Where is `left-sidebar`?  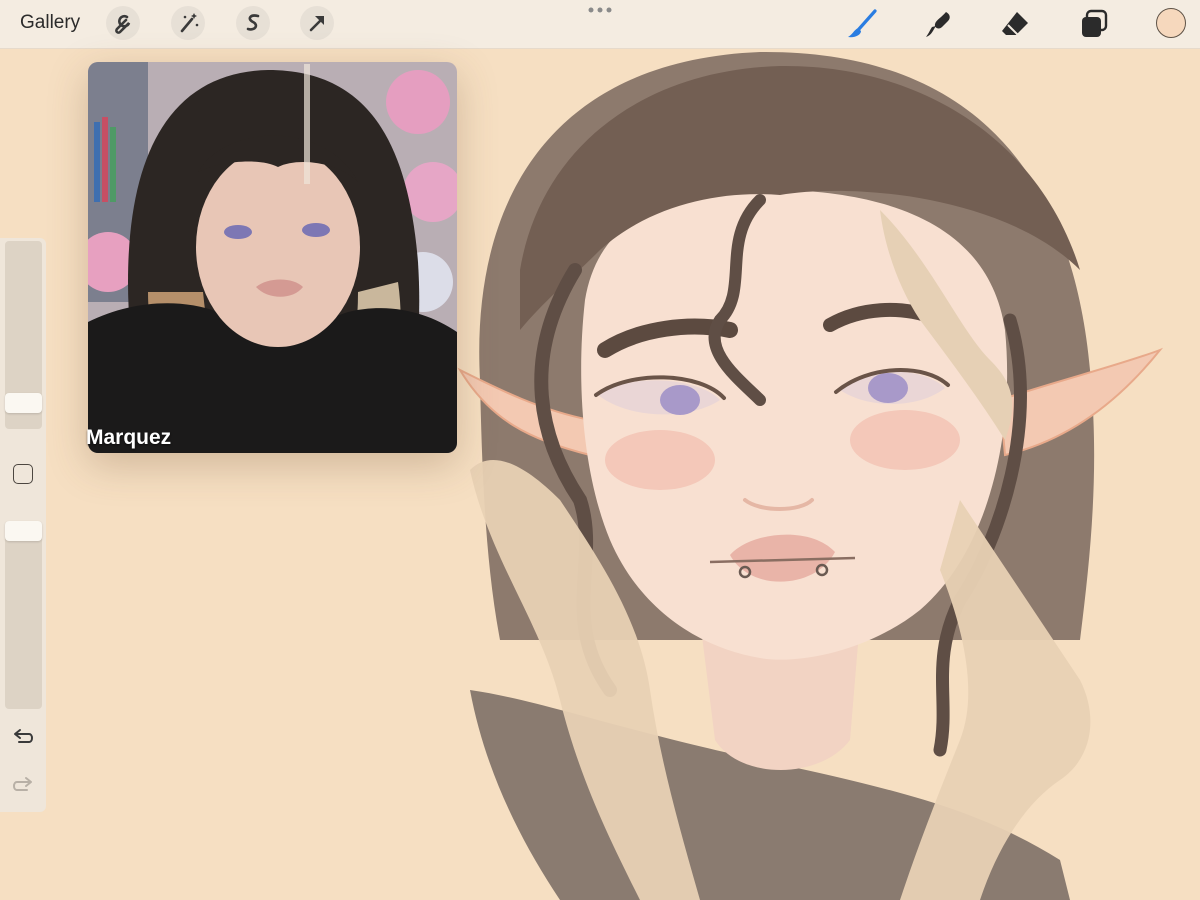 left-sidebar is located at coordinates (23, 525).